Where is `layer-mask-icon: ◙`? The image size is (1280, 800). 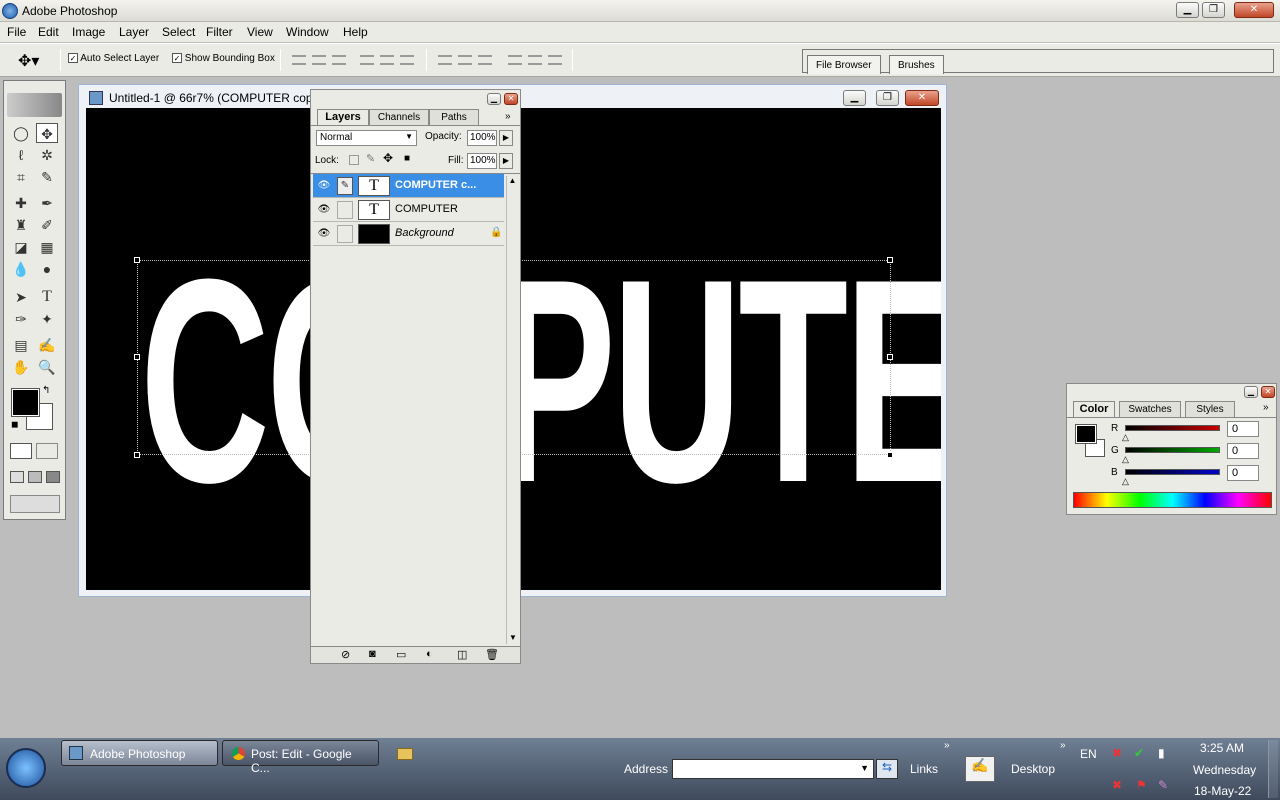 layer-mask-icon: ◙ is located at coordinates (372, 654).